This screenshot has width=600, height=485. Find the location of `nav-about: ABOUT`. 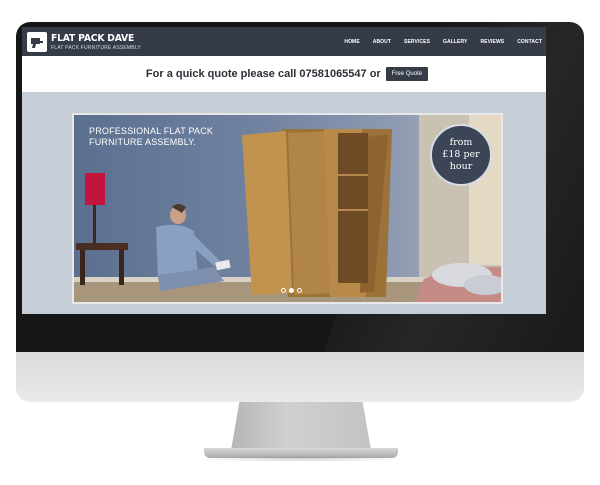

nav-about: ABOUT is located at coordinates (382, 42).